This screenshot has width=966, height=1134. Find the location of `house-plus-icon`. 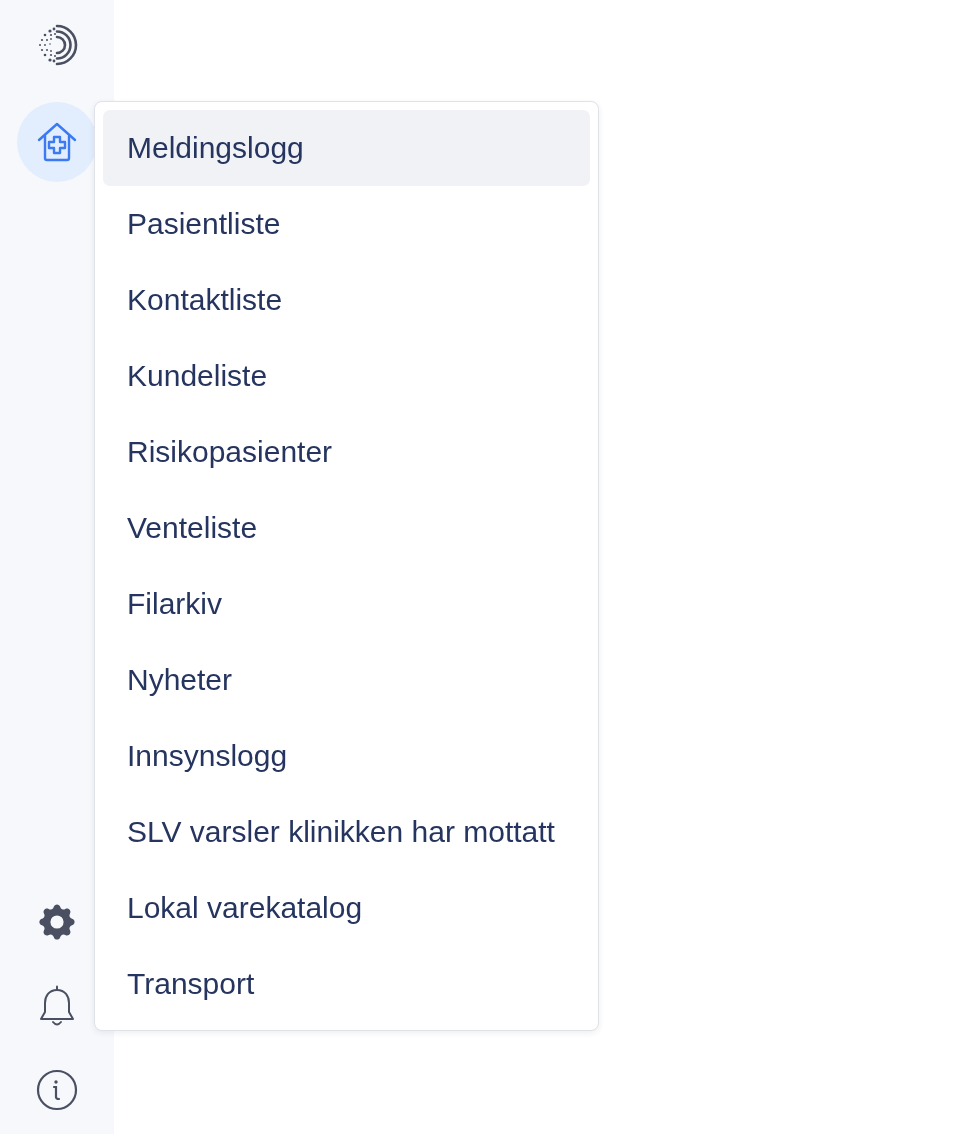

house-plus-icon is located at coordinates (57, 142).